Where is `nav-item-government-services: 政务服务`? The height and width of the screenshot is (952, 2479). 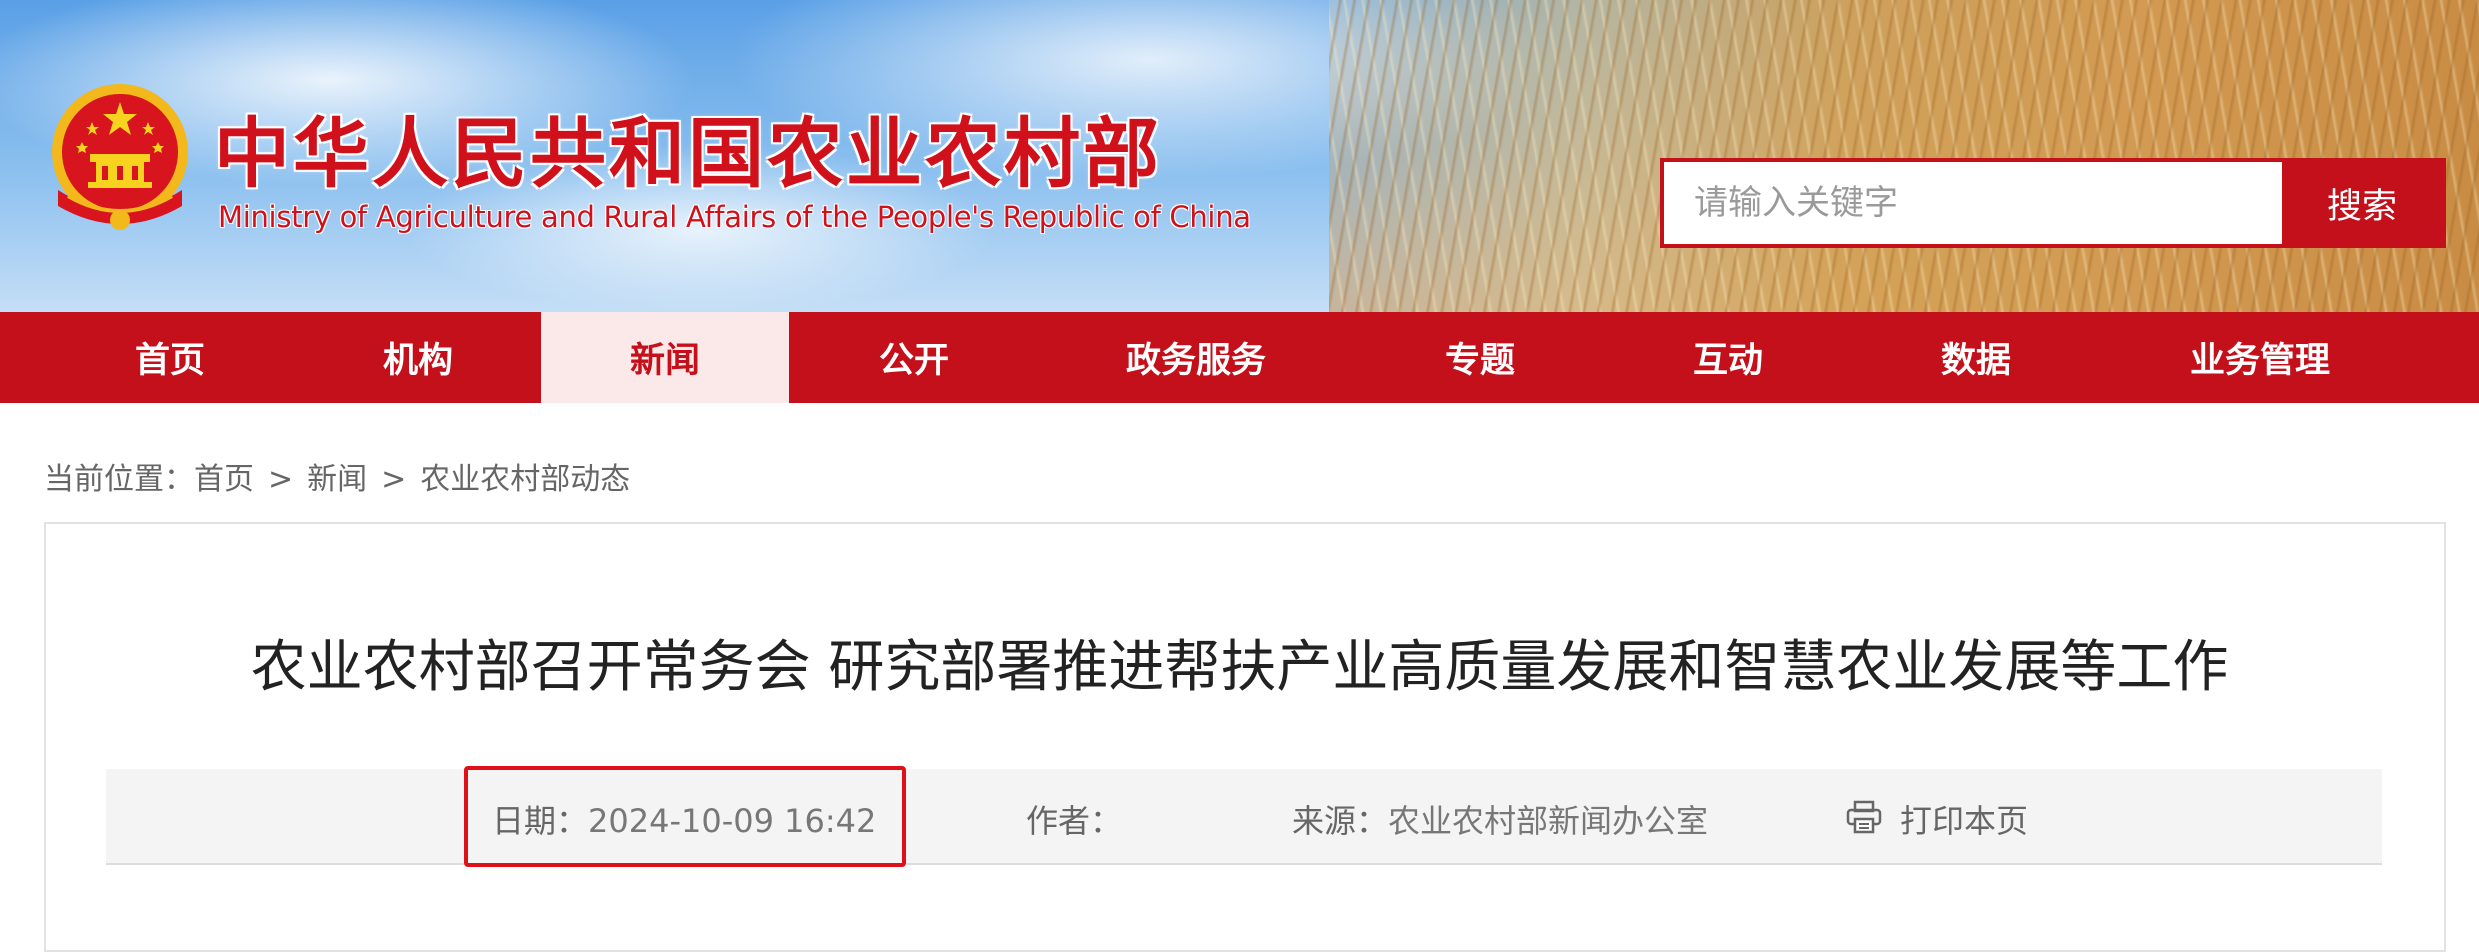
nav-item-government-services: 政务服务 is located at coordinates (1196, 357).